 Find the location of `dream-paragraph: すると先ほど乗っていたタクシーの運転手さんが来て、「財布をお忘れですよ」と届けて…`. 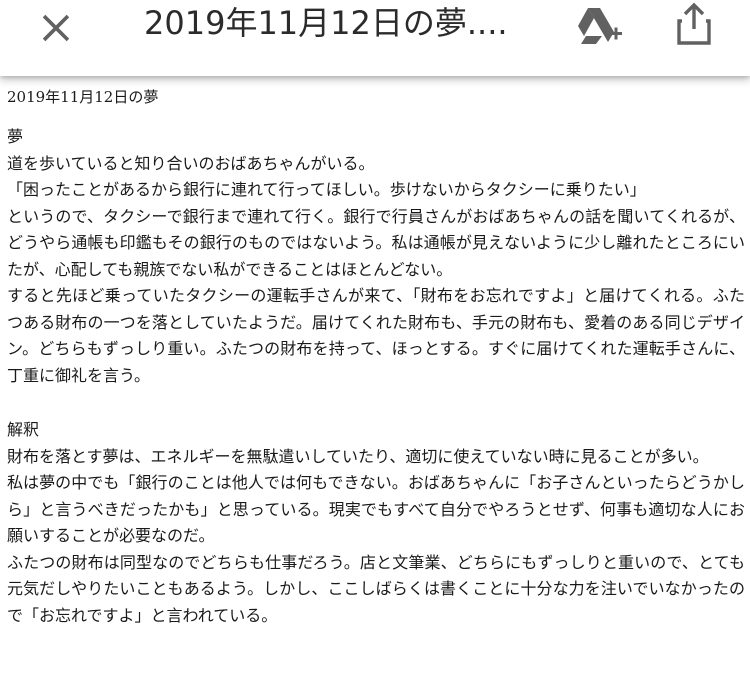

dream-paragraph: すると先ほど乗っていたタクシーの運転手さんが来て、「財布をお忘れですよ」と届けて… is located at coordinates (376, 335).